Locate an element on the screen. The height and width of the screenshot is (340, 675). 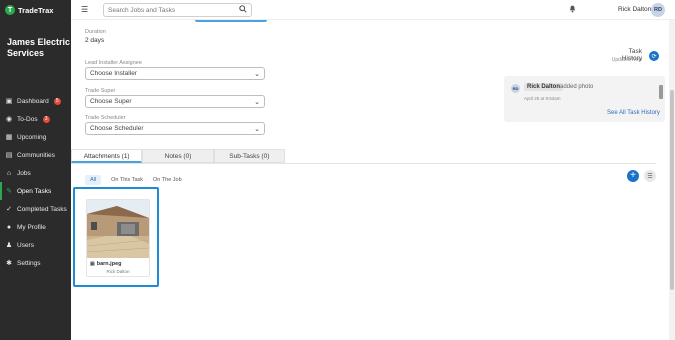
search-input: Search Jobs and Tasks is located at coordinates (177, 10).